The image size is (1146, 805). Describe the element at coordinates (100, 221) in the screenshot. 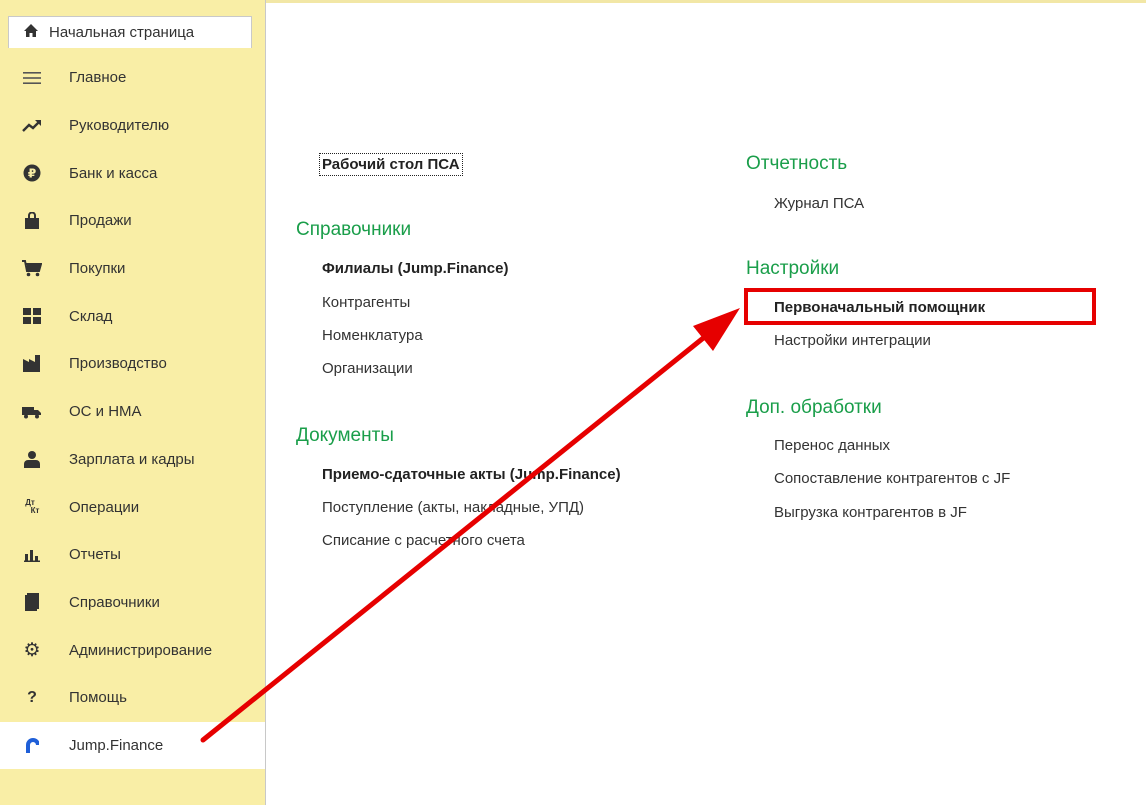

I see `sidebar-item-label: Продажи` at that location.